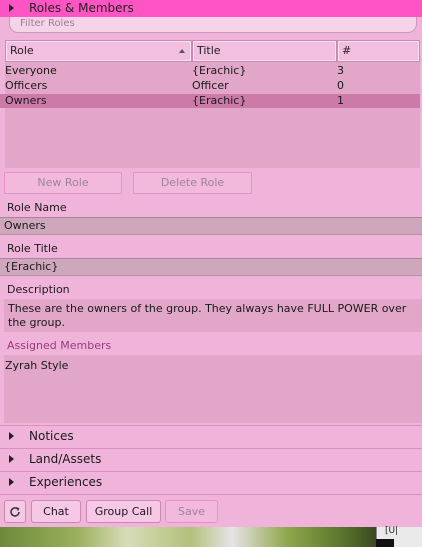 The image size is (422, 547). I want to click on role-title-label: Role Title, so click(32, 248).